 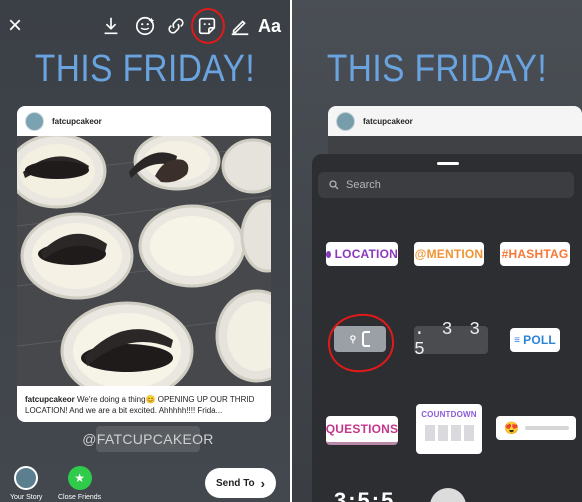 I want to click on post-username-right: fatcupcakeor, so click(x=388, y=121).